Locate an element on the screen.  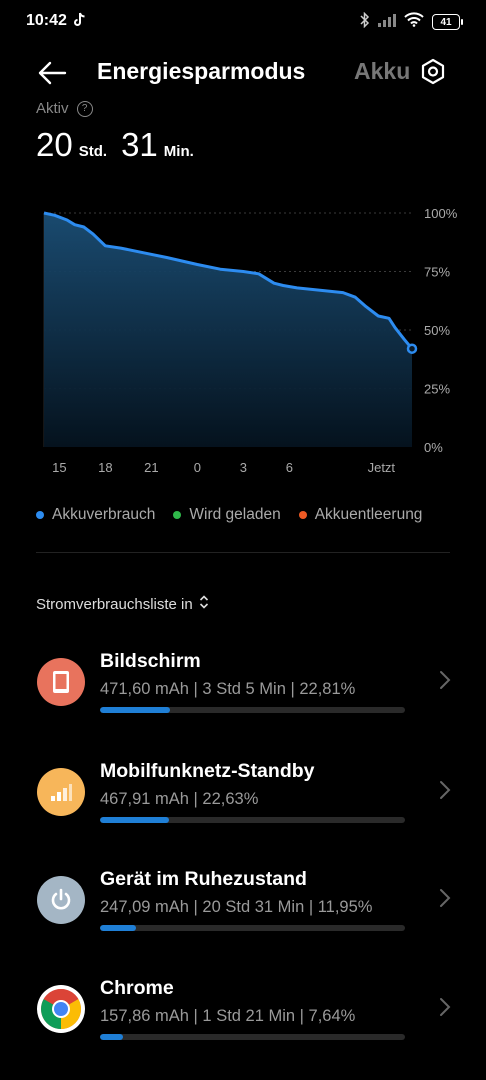
row-title: Gerät im Ruhezustand is located at coordinates (203, 879).